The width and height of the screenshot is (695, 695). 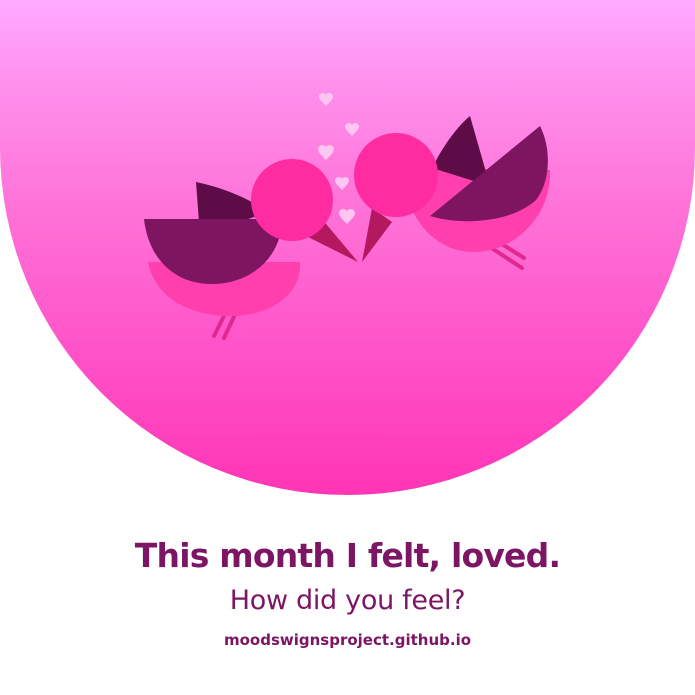 I want to click on website-url: moodswignsproject.github.io, so click(x=347, y=640).